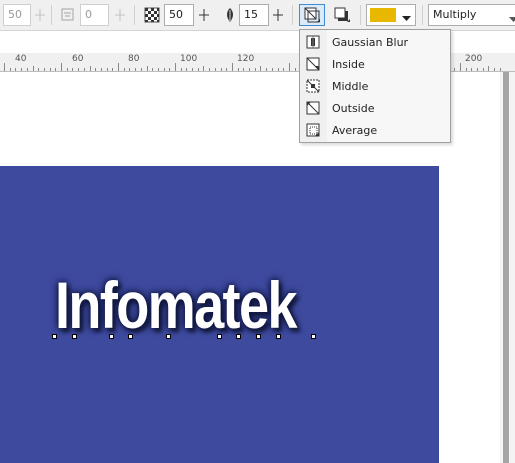 This screenshot has width=515, height=463. Describe the element at coordinates (383, 15) in the screenshot. I see `shadow-color-swatch` at that location.